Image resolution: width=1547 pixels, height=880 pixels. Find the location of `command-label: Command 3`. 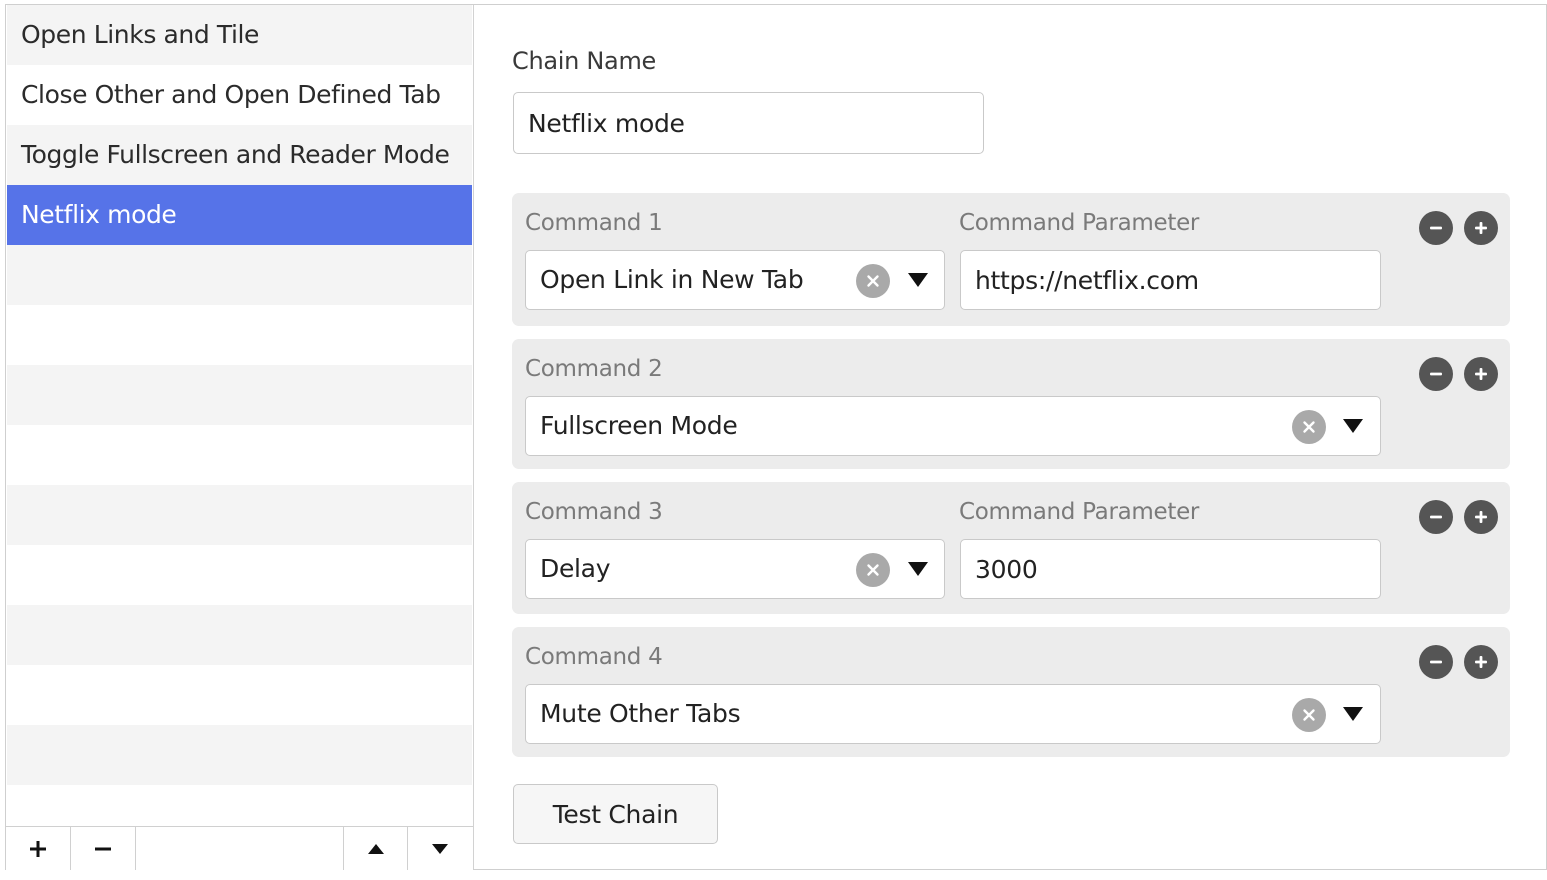

command-label: Command 3 is located at coordinates (594, 512).